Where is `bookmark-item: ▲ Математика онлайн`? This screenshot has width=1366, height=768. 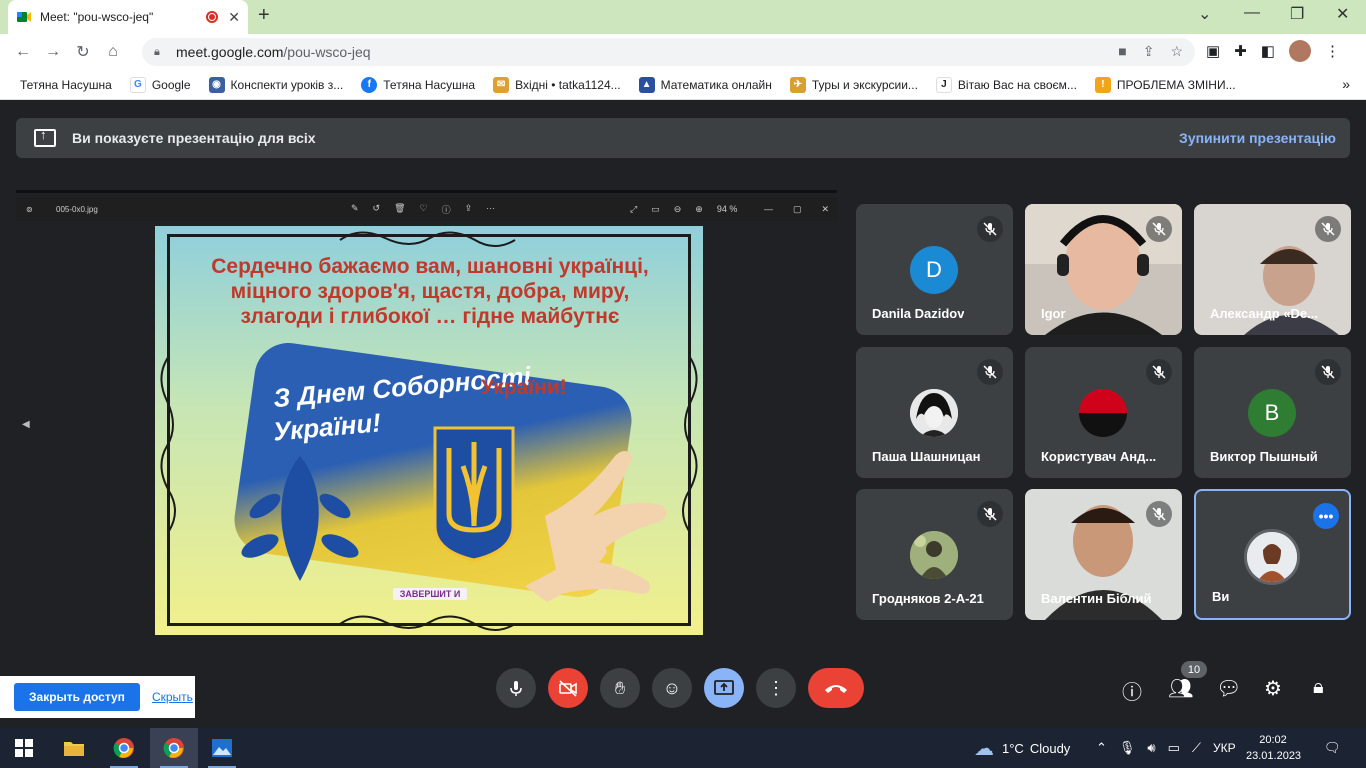
bookmark-item: ▲ Математика онлайн is located at coordinates (705, 84).